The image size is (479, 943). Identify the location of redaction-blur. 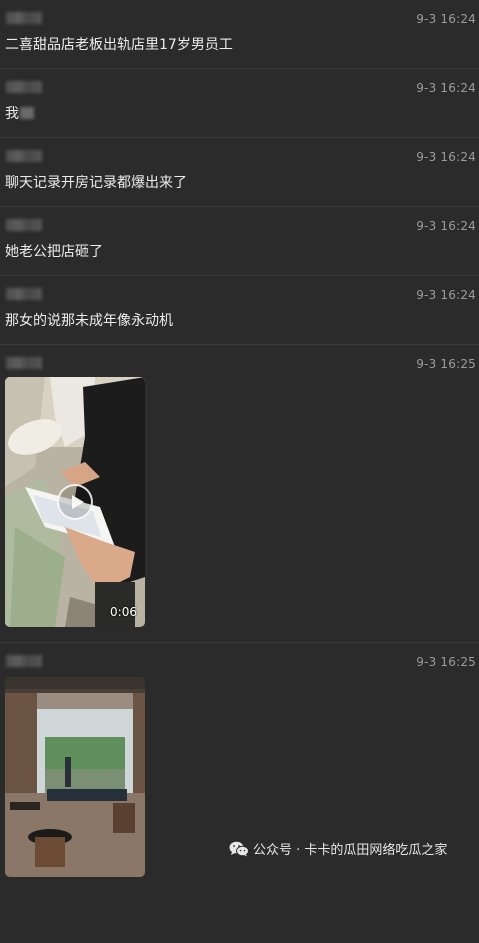
(27, 113).